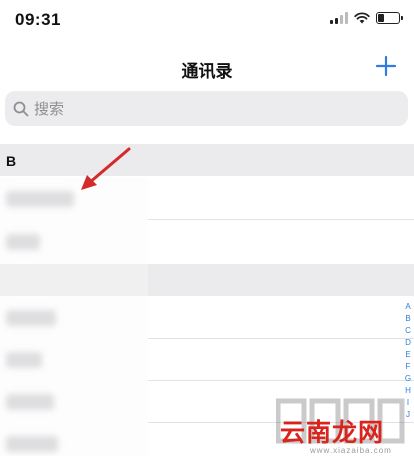  What do you see at coordinates (408, 330) in the screenshot?
I see `index-letter: C` at bounding box center [408, 330].